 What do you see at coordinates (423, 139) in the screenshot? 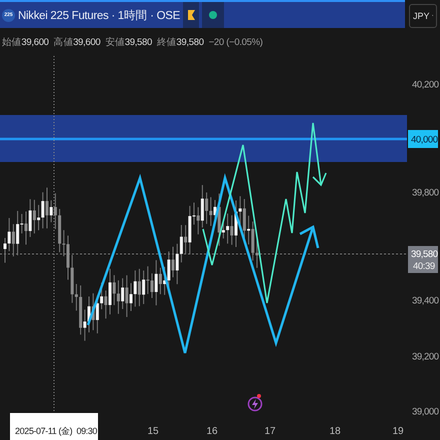
I see `price-level-label: 40,000` at bounding box center [423, 139].